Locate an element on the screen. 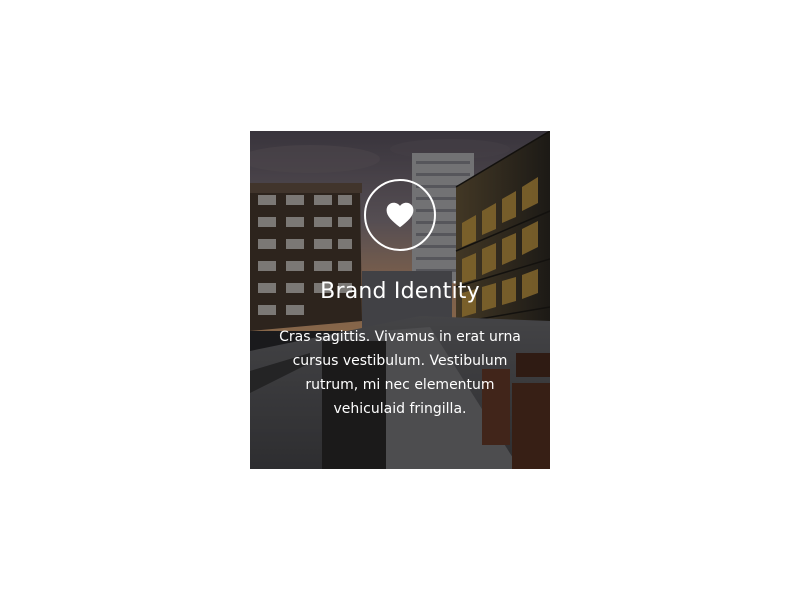 The image size is (800, 600). like-button is located at coordinates (400, 215).